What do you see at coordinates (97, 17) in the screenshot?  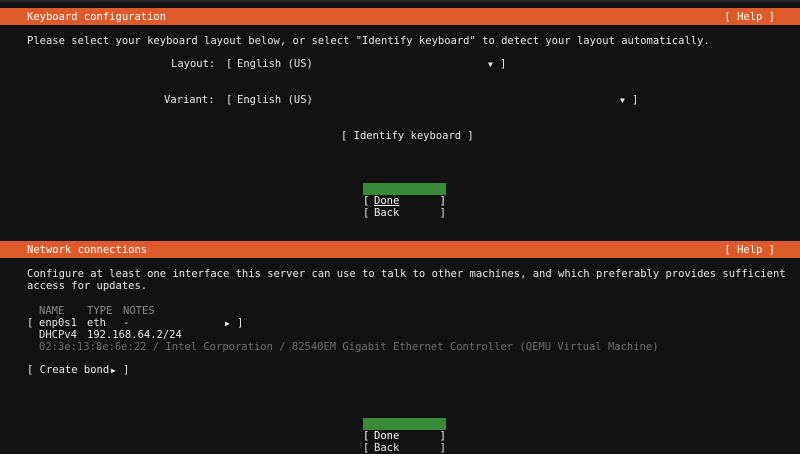 I see `keyboard-title: Keyboard configuration` at bounding box center [97, 17].